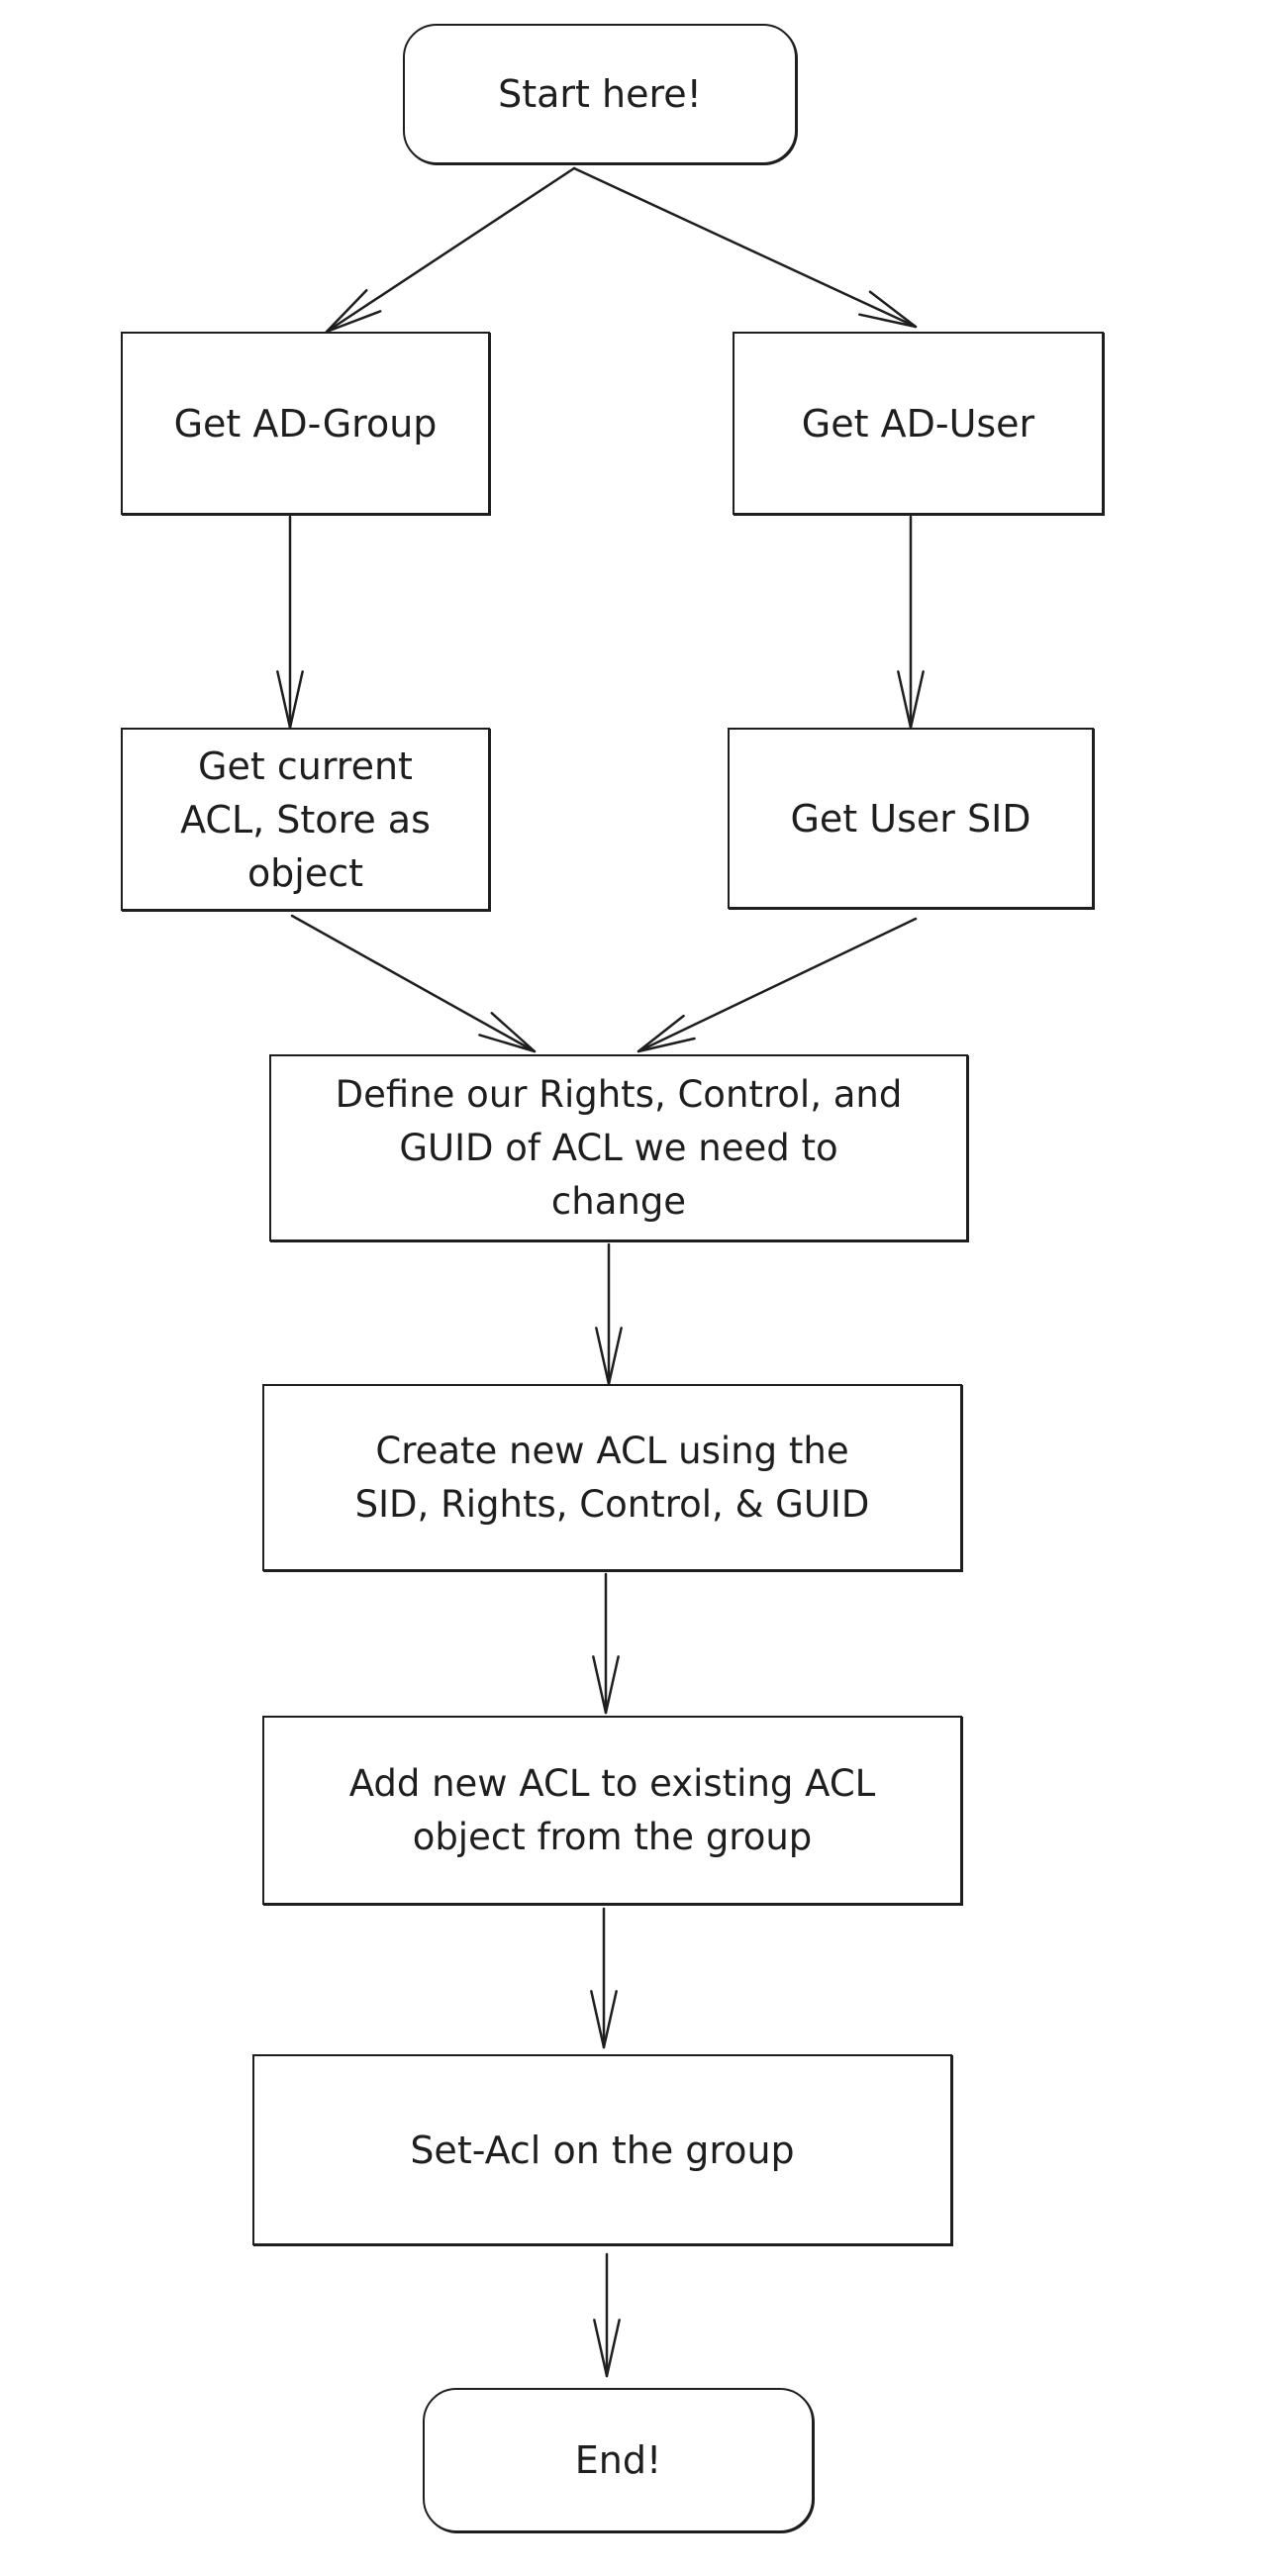 The height and width of the screenshot is (2576, 1273). I want to click on get-ad-group-node: Get AD-Group, so click(305, 424).